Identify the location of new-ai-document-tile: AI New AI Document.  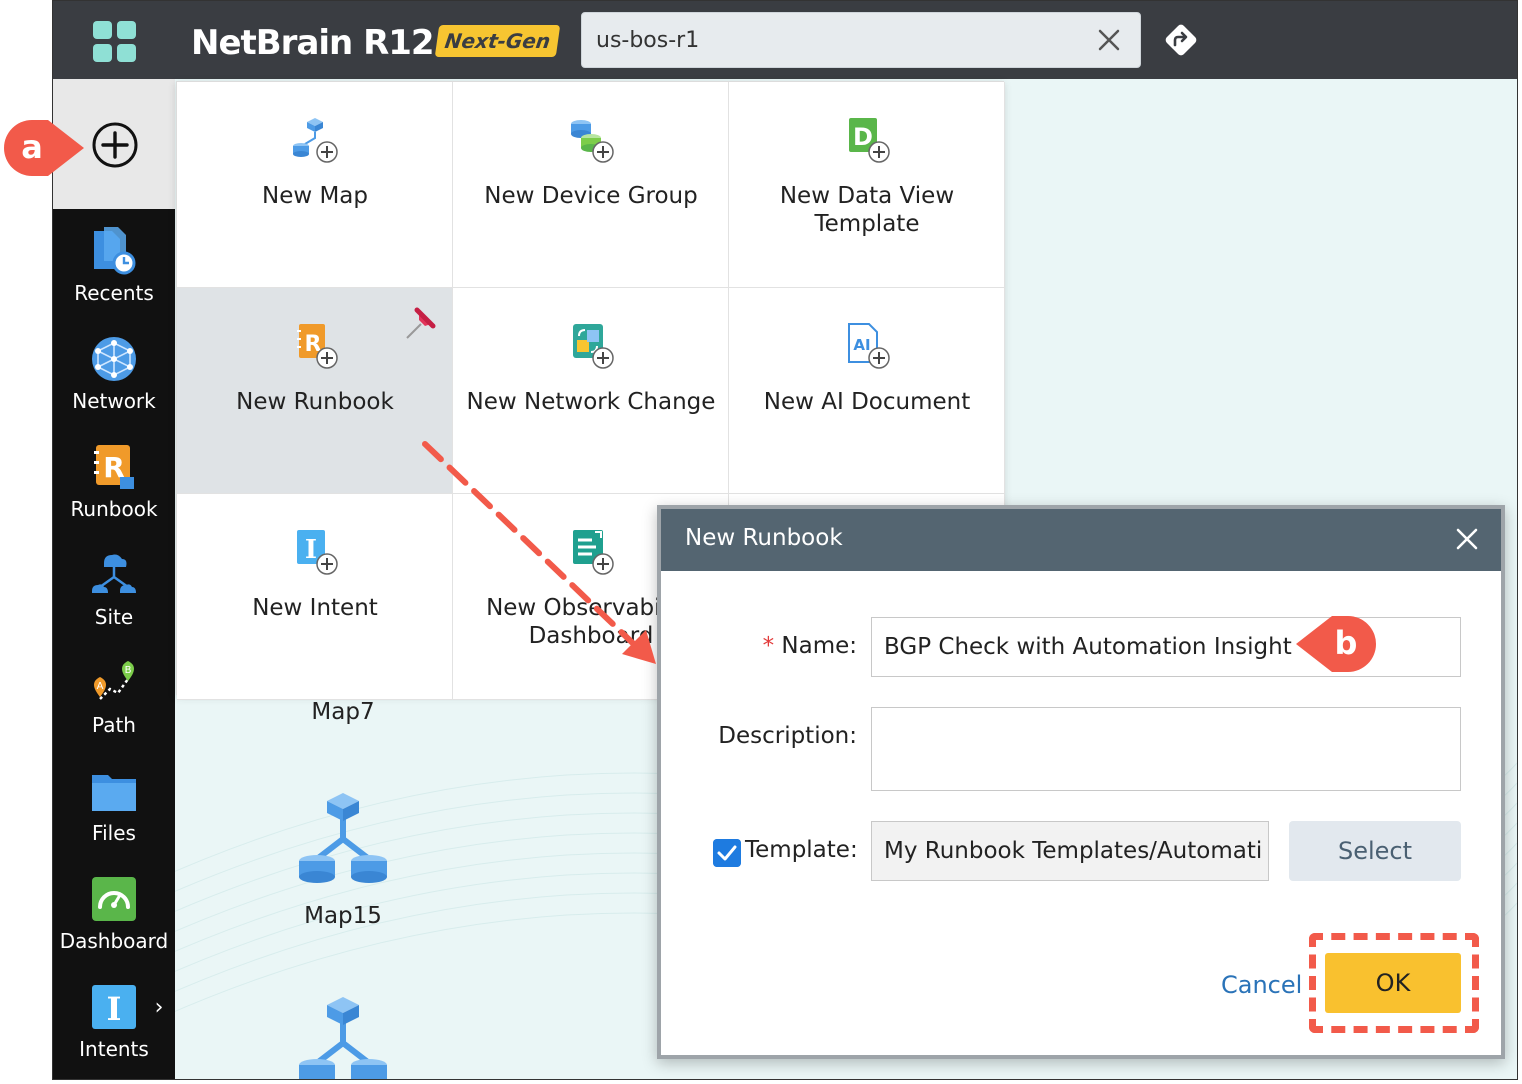
(867, 391).